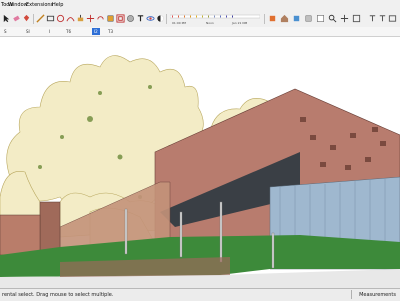 The height and width of the screenshot is (301, 400). Describe the element at coordinates (80, 18) in the screenshot. I see `push-pull-icon` at that location.